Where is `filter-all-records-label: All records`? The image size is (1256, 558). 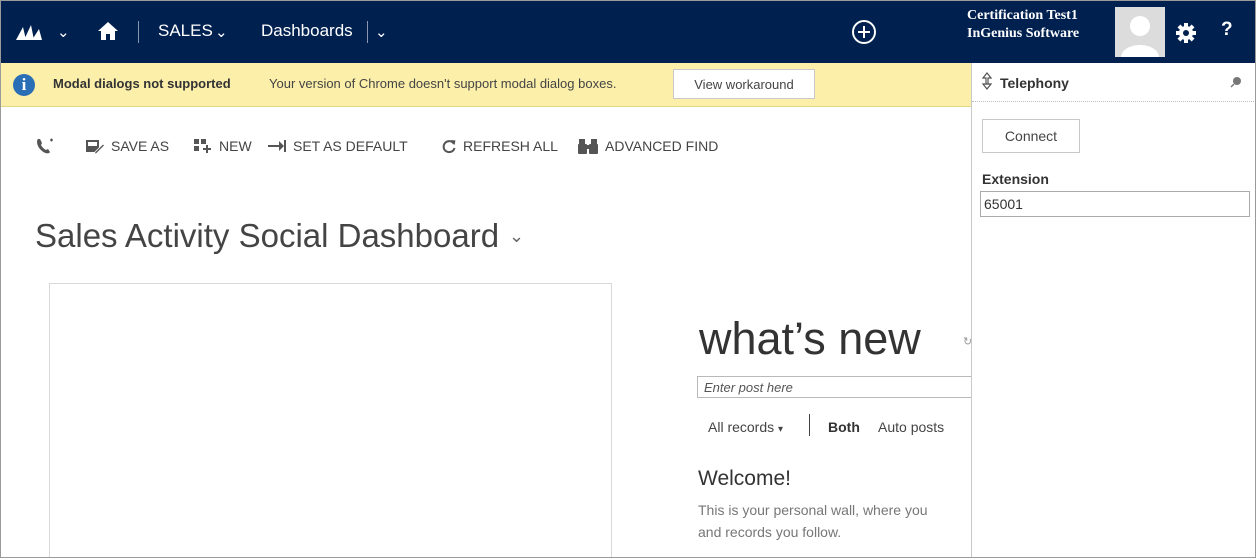 filter-all-records-label: All records is located at coordinates (741, 427).